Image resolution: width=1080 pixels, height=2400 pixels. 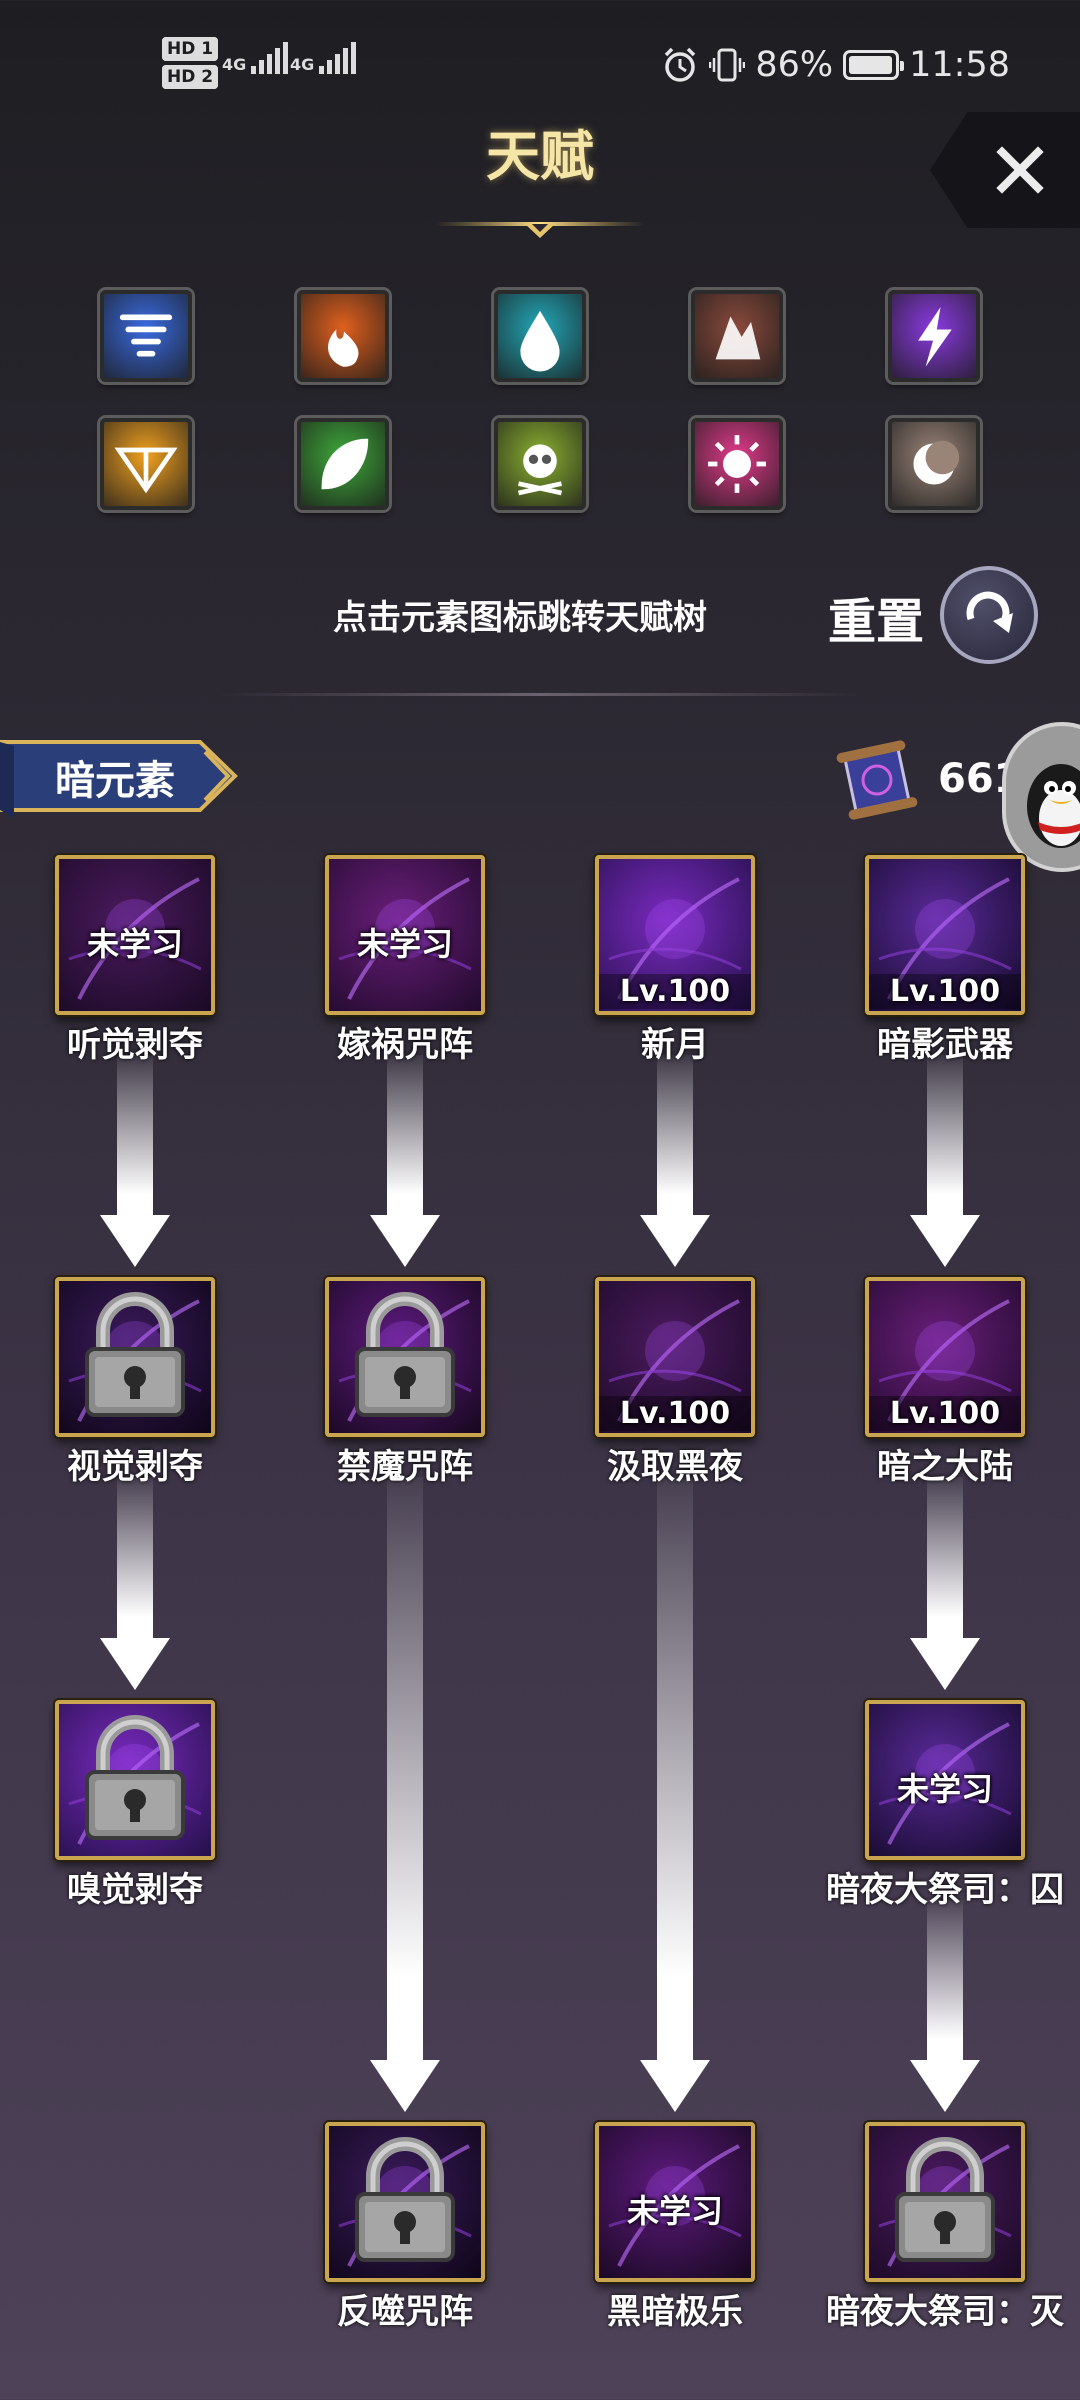 What do you see at coordinates (146, 470) in the screenshot?
I see `light-icon` at bounding box center [146, 470].